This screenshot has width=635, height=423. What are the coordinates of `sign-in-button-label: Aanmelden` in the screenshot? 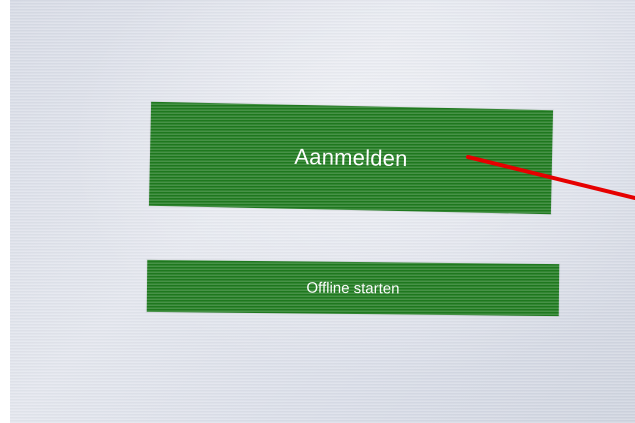 It's located at (351, 157).